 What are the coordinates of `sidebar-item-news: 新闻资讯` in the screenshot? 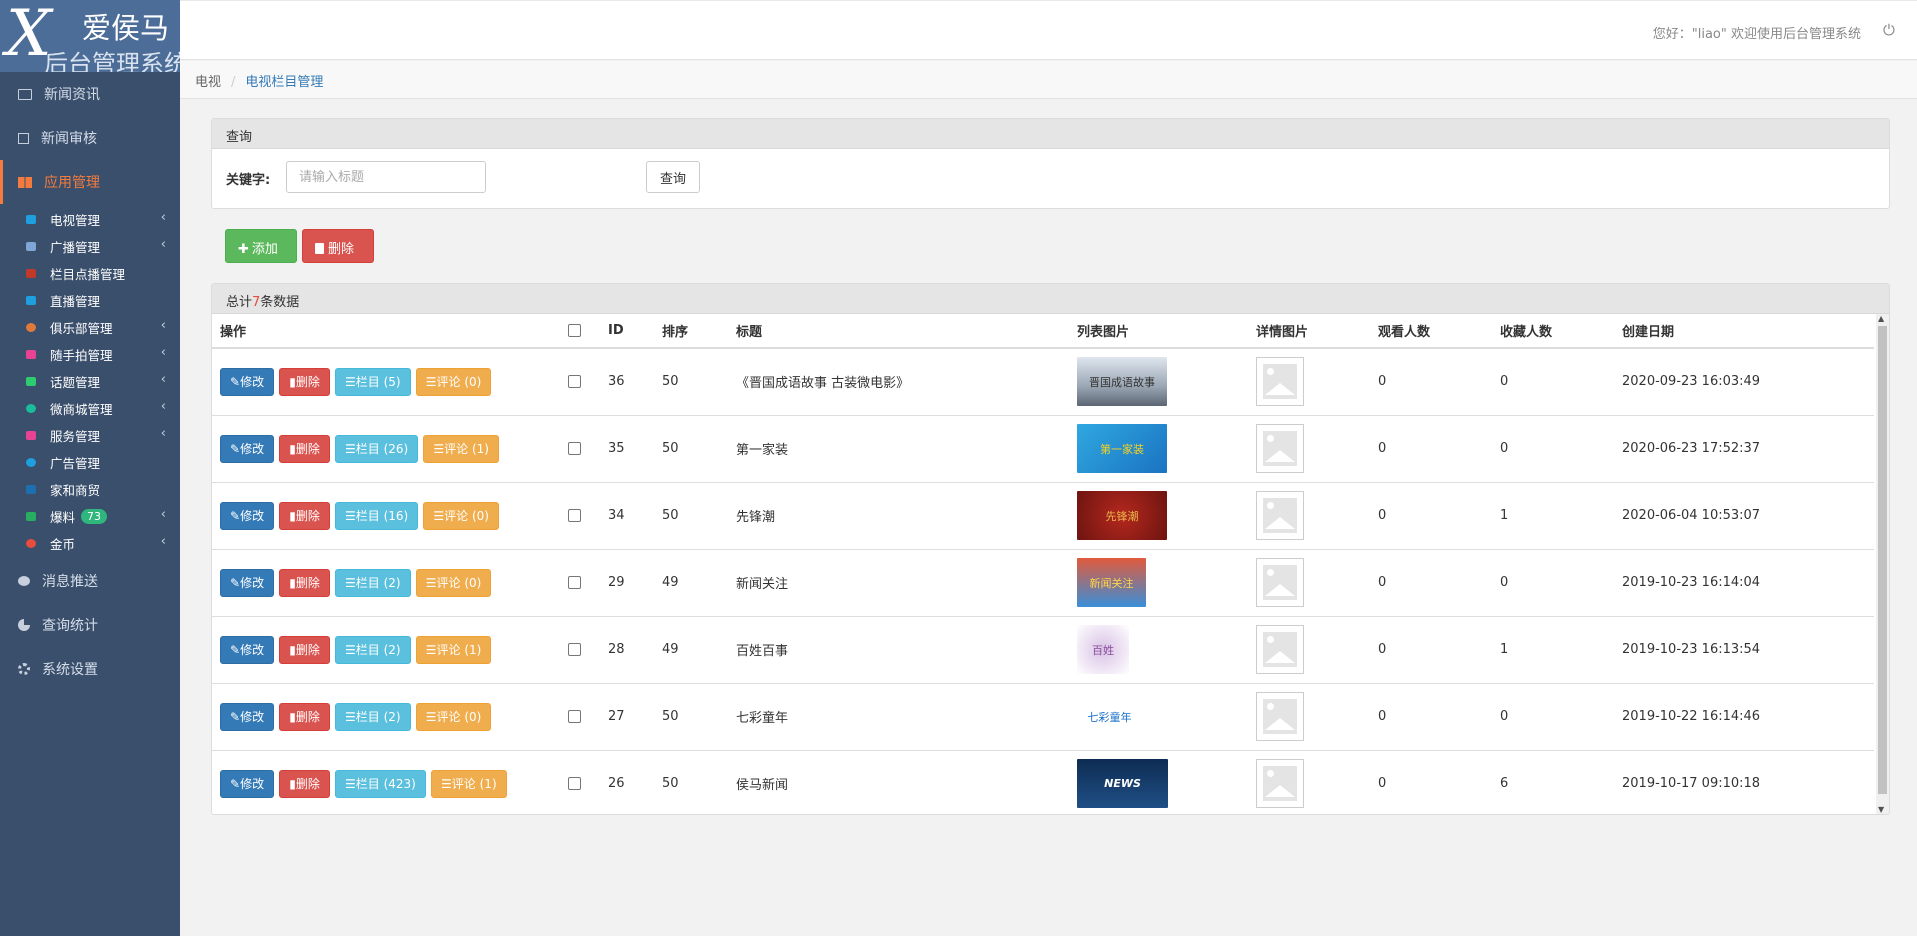 It's located at (90, 94).